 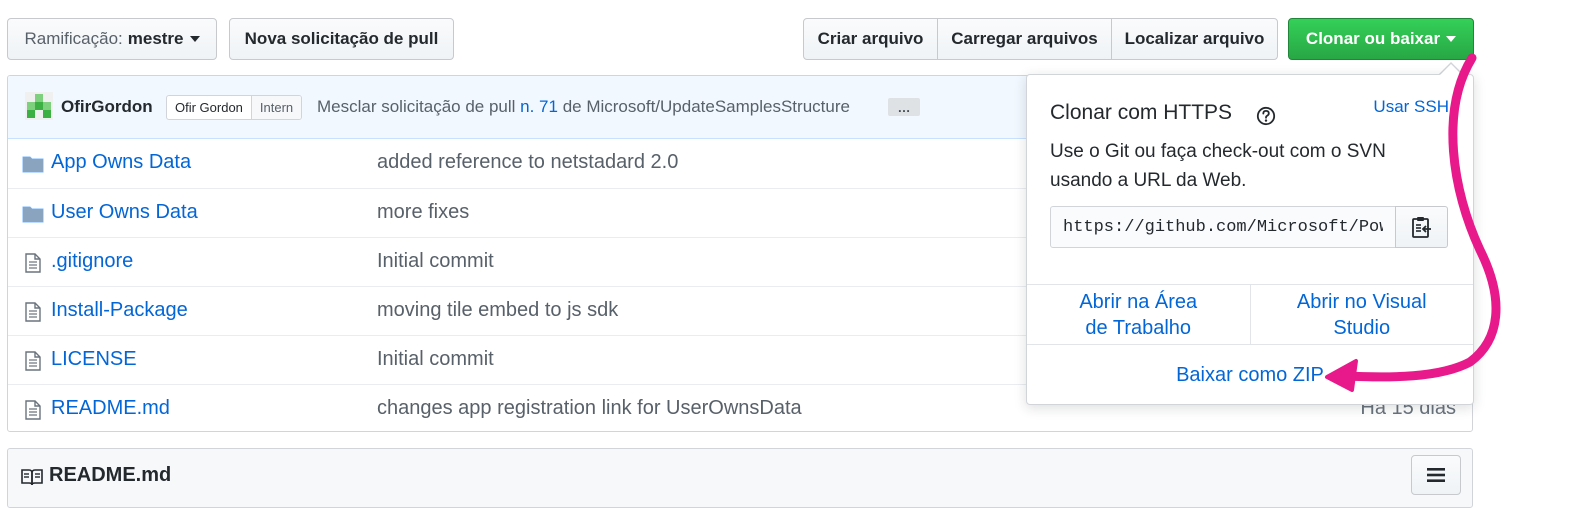 I want to click on readme-menu-button, so click(x=1436, y=475).